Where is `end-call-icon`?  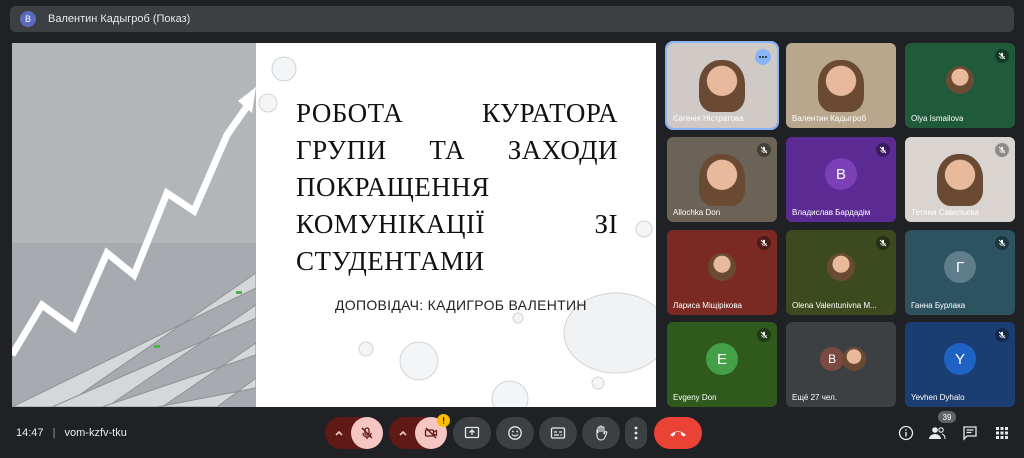
end-call-icon is located at coordinates (678, 434).